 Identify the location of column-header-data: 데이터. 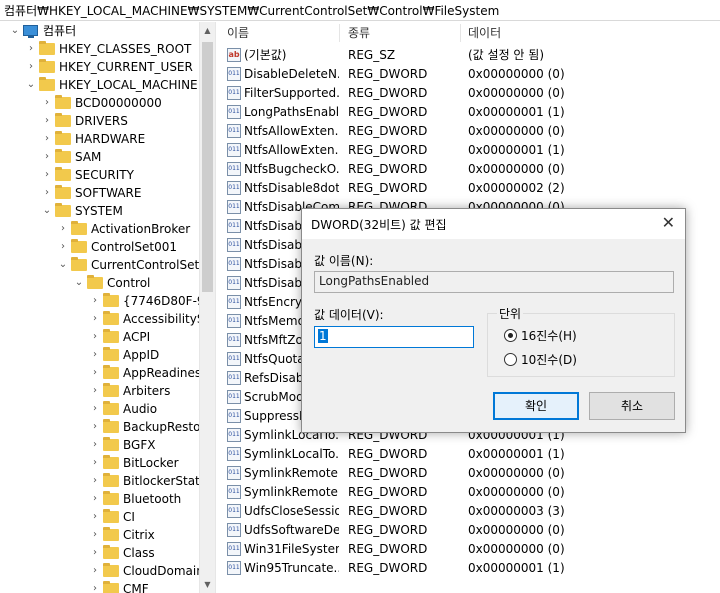
(484, 33).